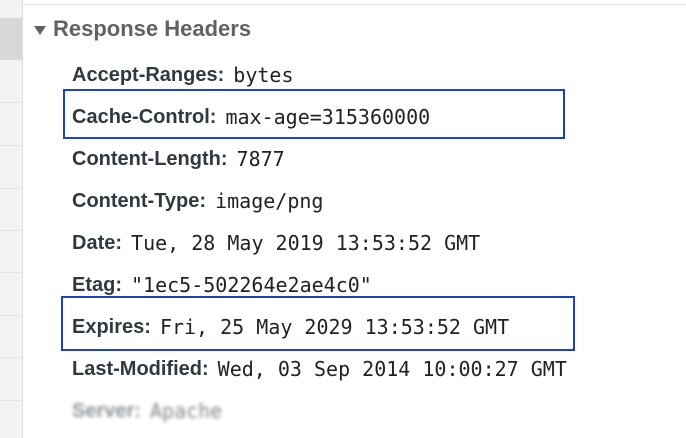 The image size is (686, 438). Describe the element at coordinates (269, 201) in the screenshot. I see `header-value: image/png` at that location.